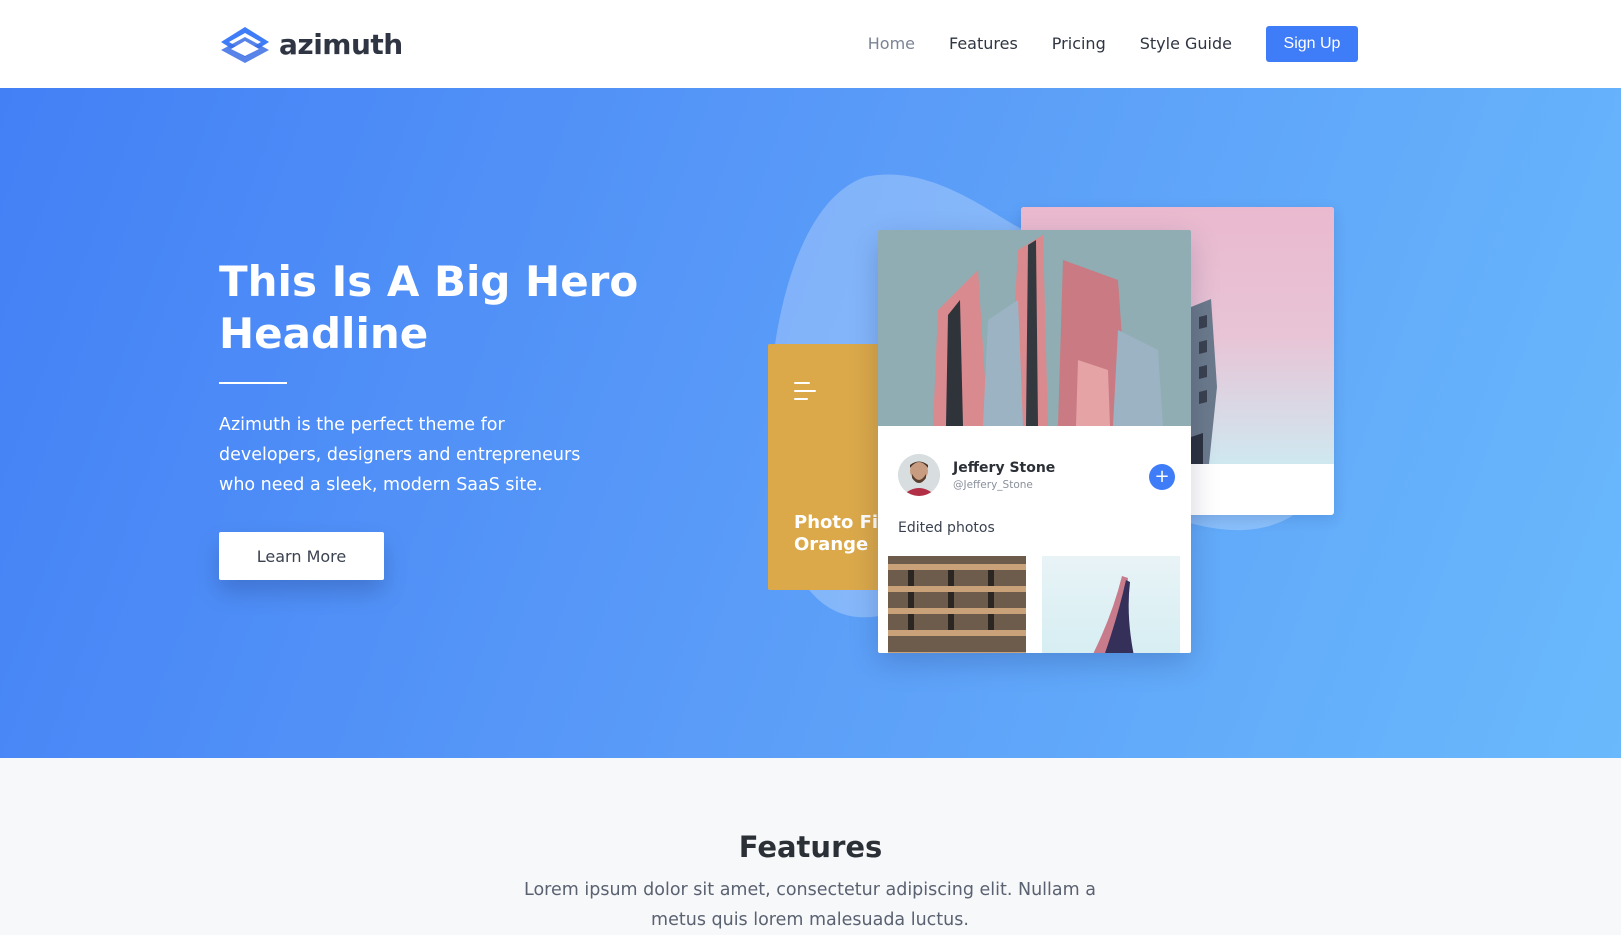  I want to click on plus-icon: +, so click(1162, 477).